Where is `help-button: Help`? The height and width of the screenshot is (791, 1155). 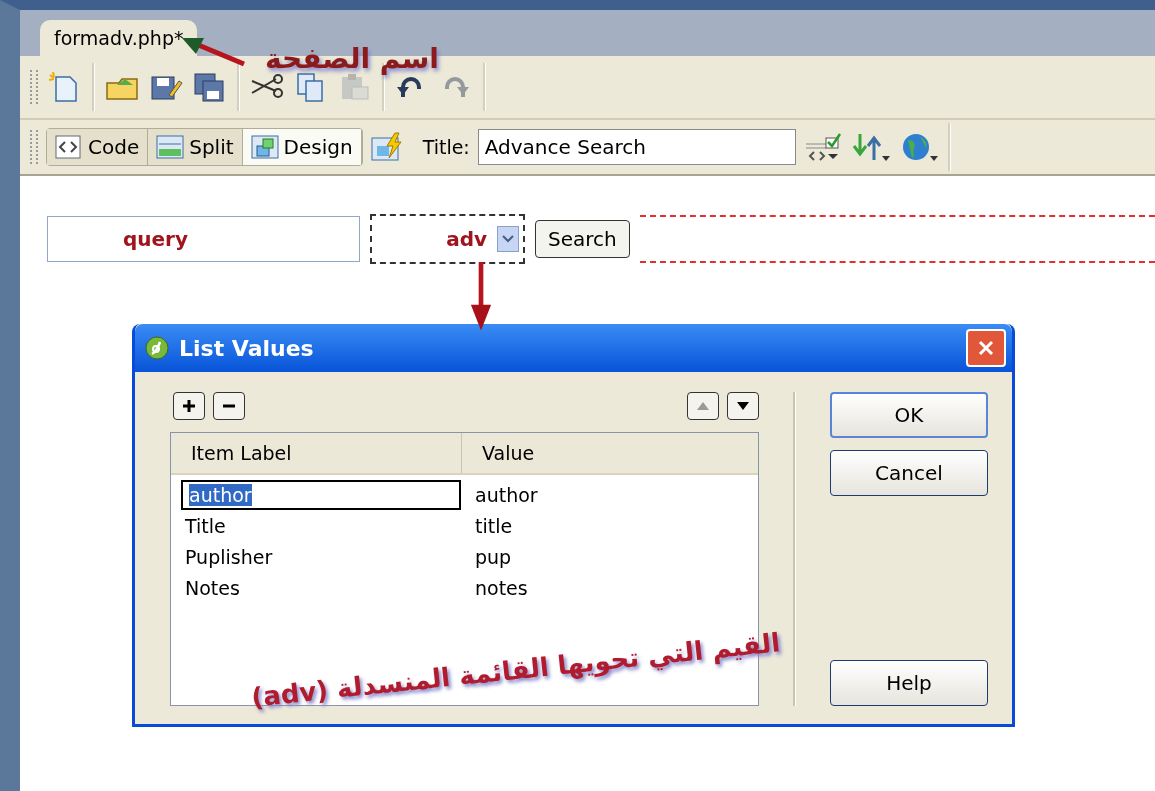
help-button: Help is located at coordinates (909, 683).